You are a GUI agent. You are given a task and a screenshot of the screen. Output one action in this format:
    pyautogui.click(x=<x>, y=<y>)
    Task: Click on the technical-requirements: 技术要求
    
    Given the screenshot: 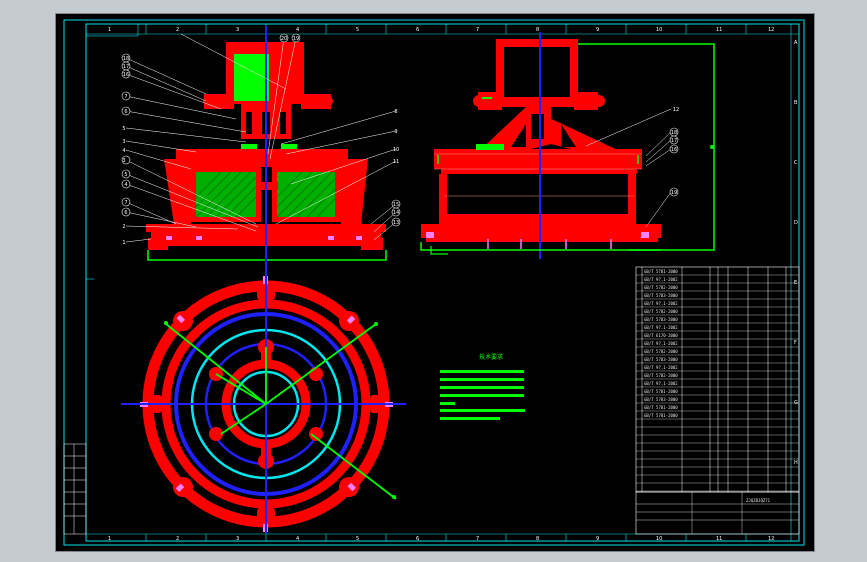 What is the action you would take?
    pyautogui.click(x=482, y=386)
    